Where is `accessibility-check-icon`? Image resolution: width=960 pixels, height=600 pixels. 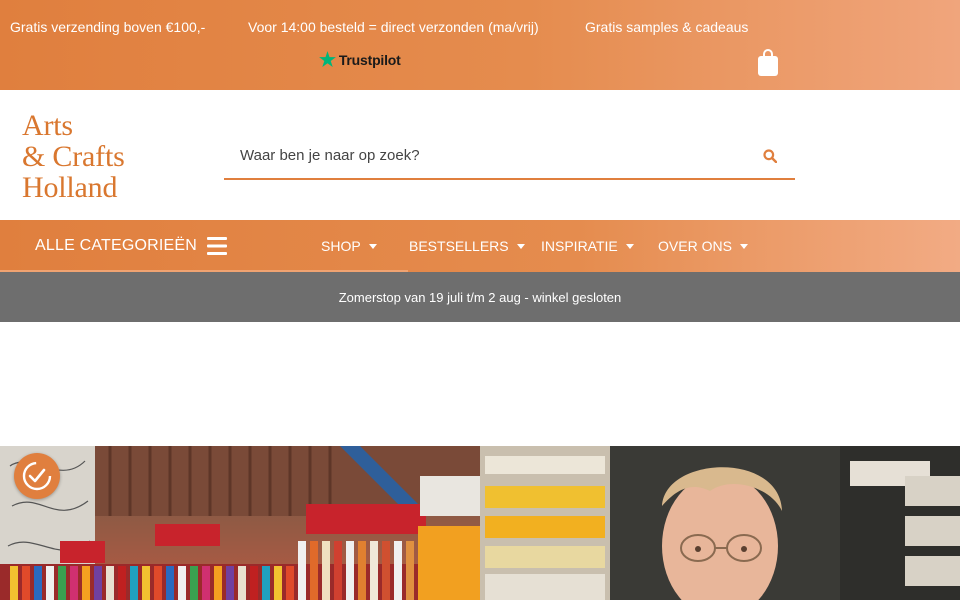
accessibility-check-icon is located at coordinates (37, 476).